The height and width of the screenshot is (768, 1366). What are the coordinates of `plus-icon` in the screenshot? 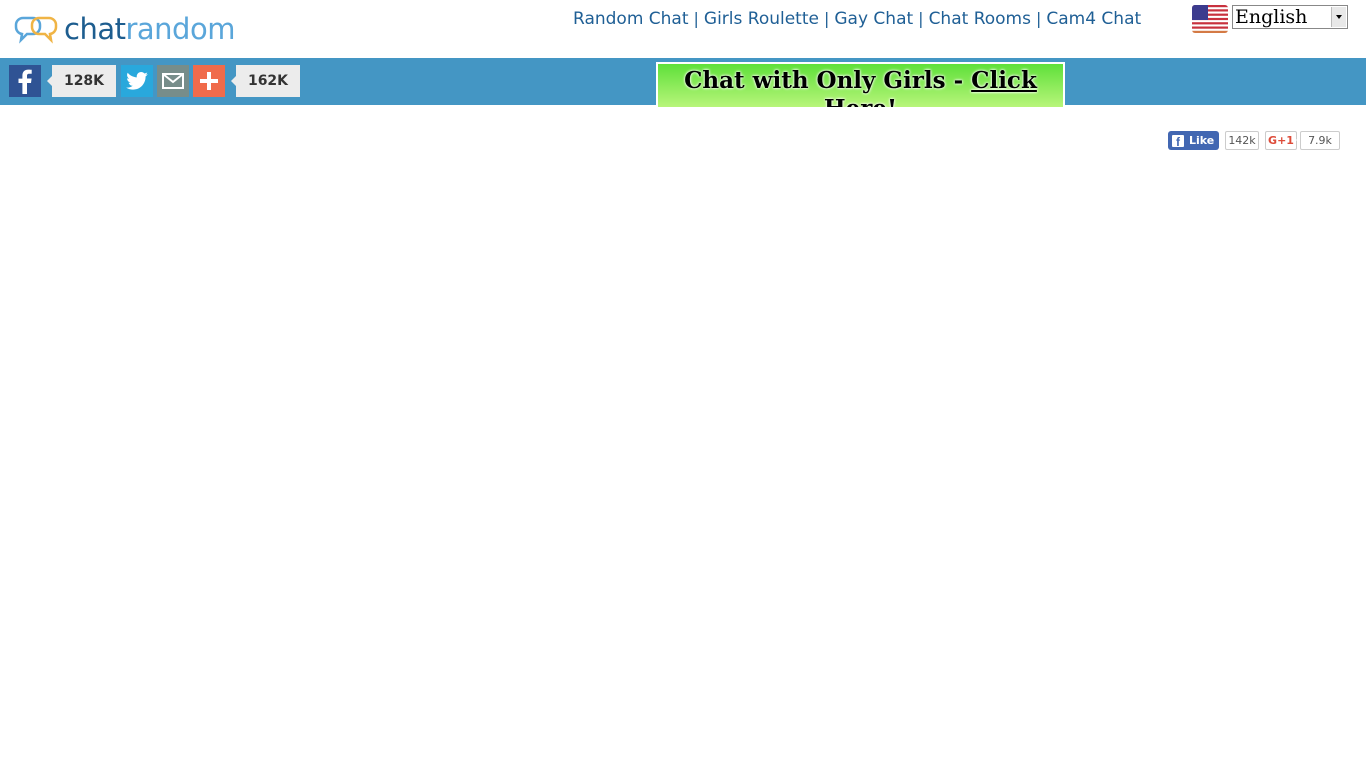 It's located at (209, 81).